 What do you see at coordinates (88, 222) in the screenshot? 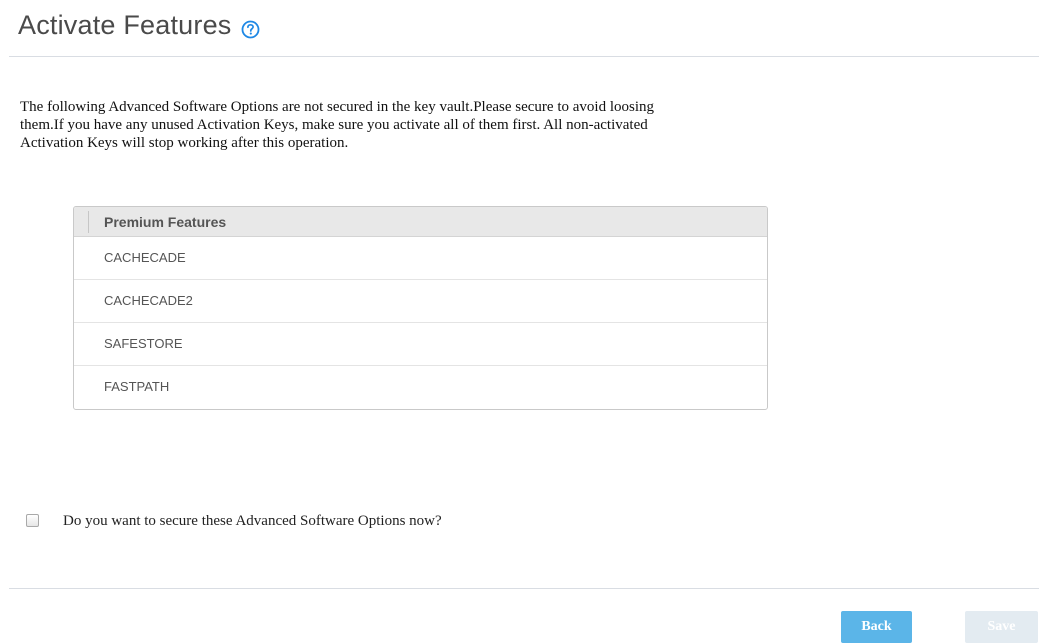
I see `column-separator` at bounding box center [88, 222].